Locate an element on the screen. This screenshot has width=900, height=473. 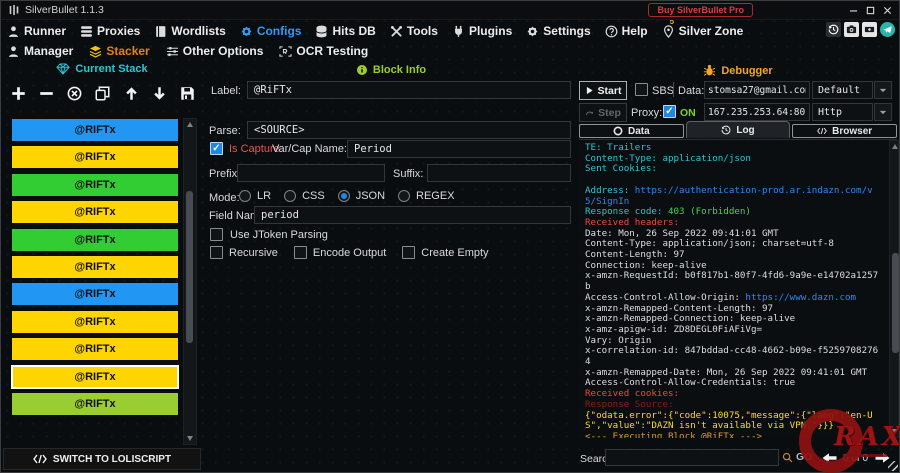
menu-item-hits-db: Hits DB is located at coordinates (345, 31).